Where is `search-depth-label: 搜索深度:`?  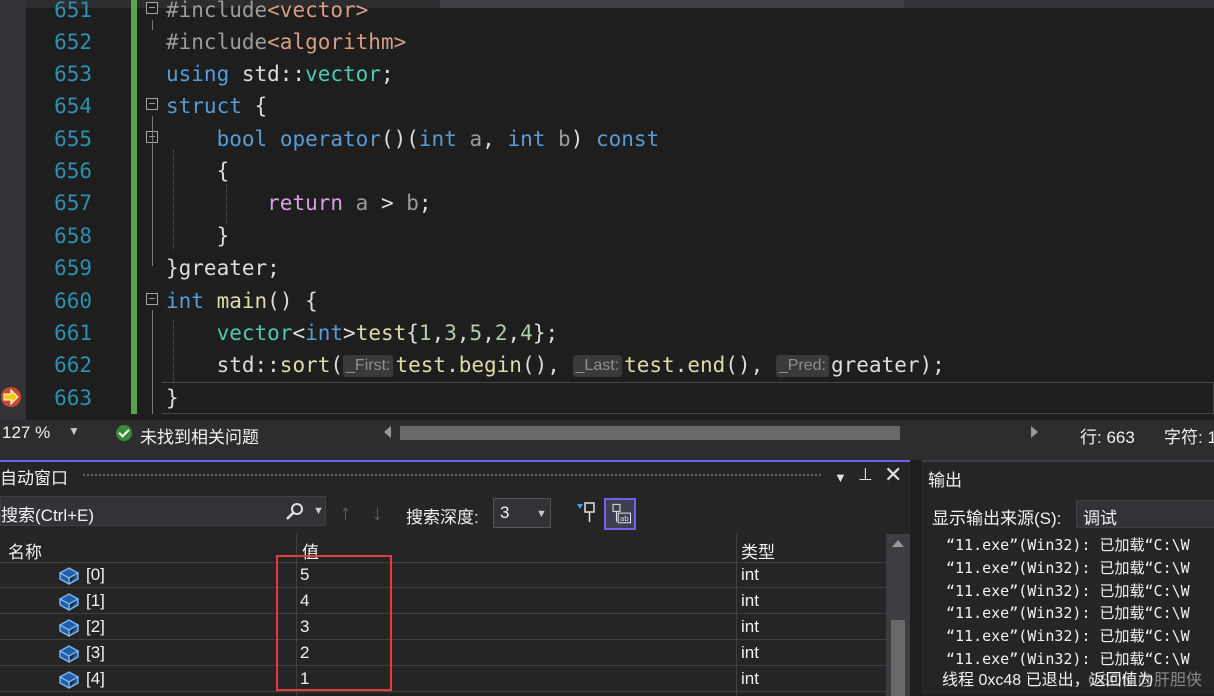 search-depth-label: 搜索深度: is located at coordinates (442, 517).